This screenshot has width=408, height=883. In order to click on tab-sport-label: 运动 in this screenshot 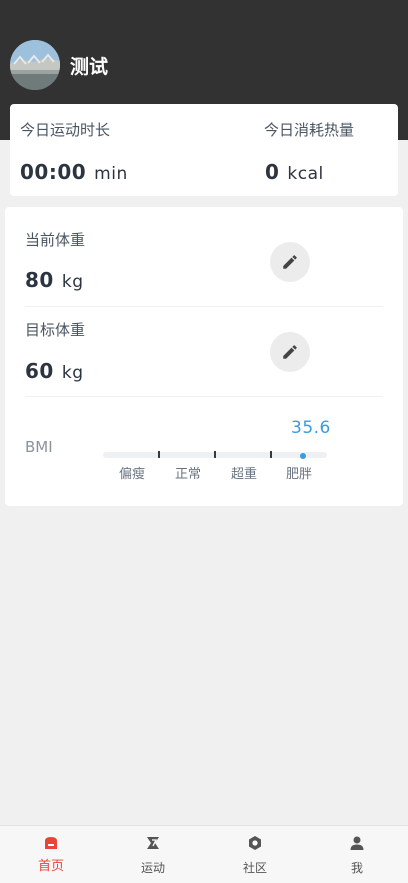, I will do `click(152, 868)`.